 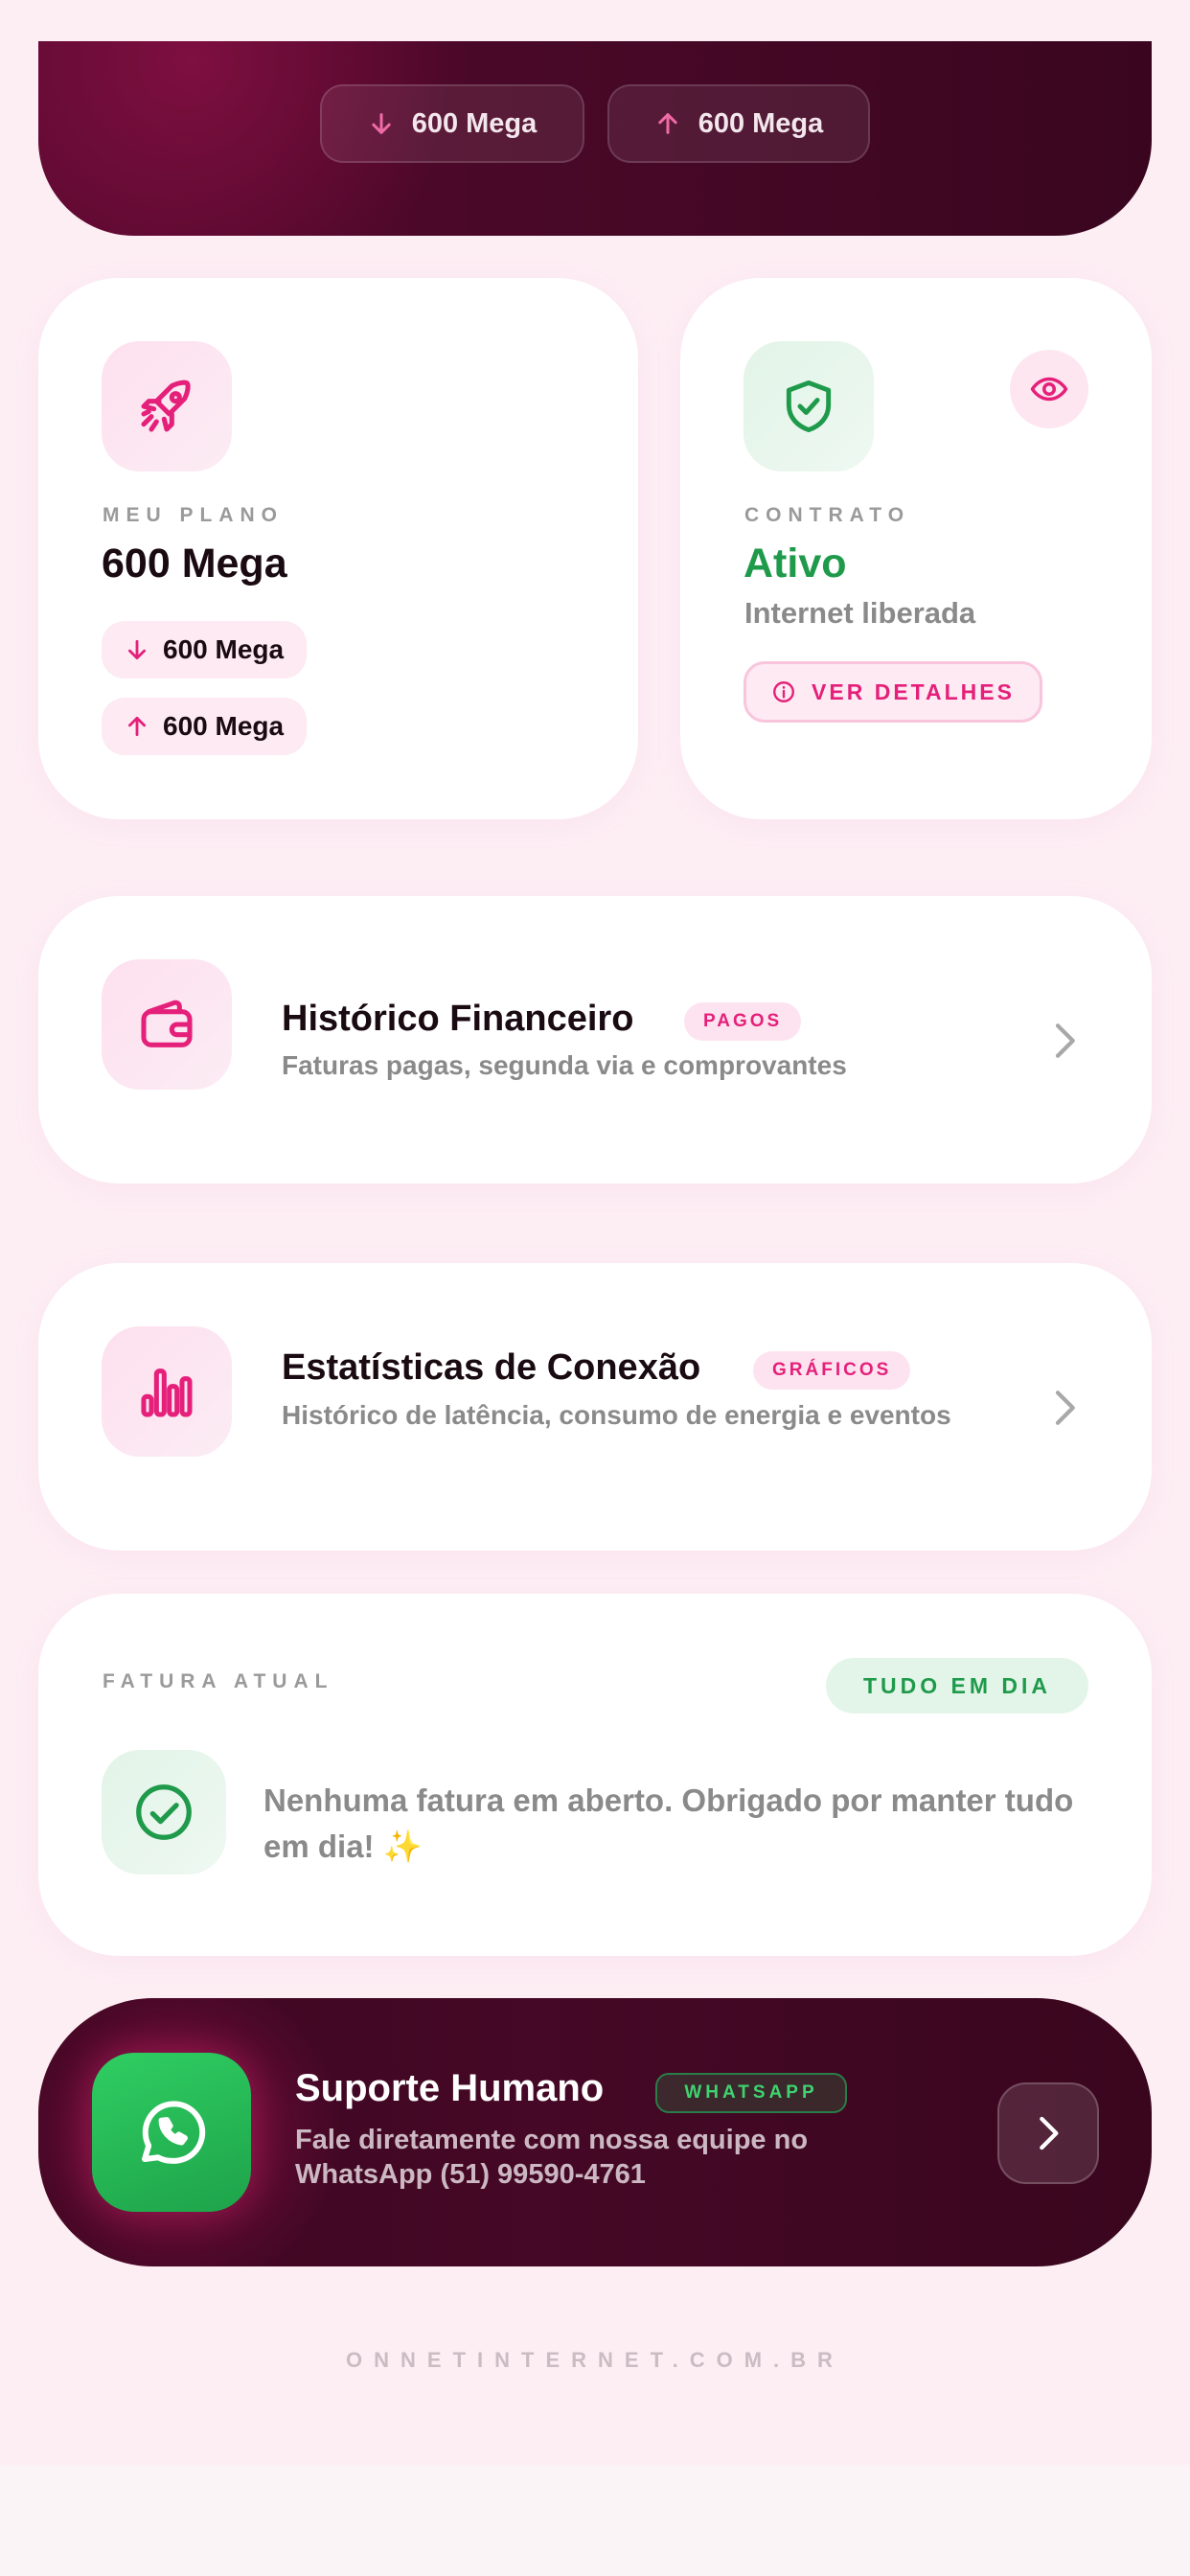 What do you see at coordinates (914, 691) in the screenshot?
I see `view-details-label: VER DETALHES` at bounding box center [914, 691].